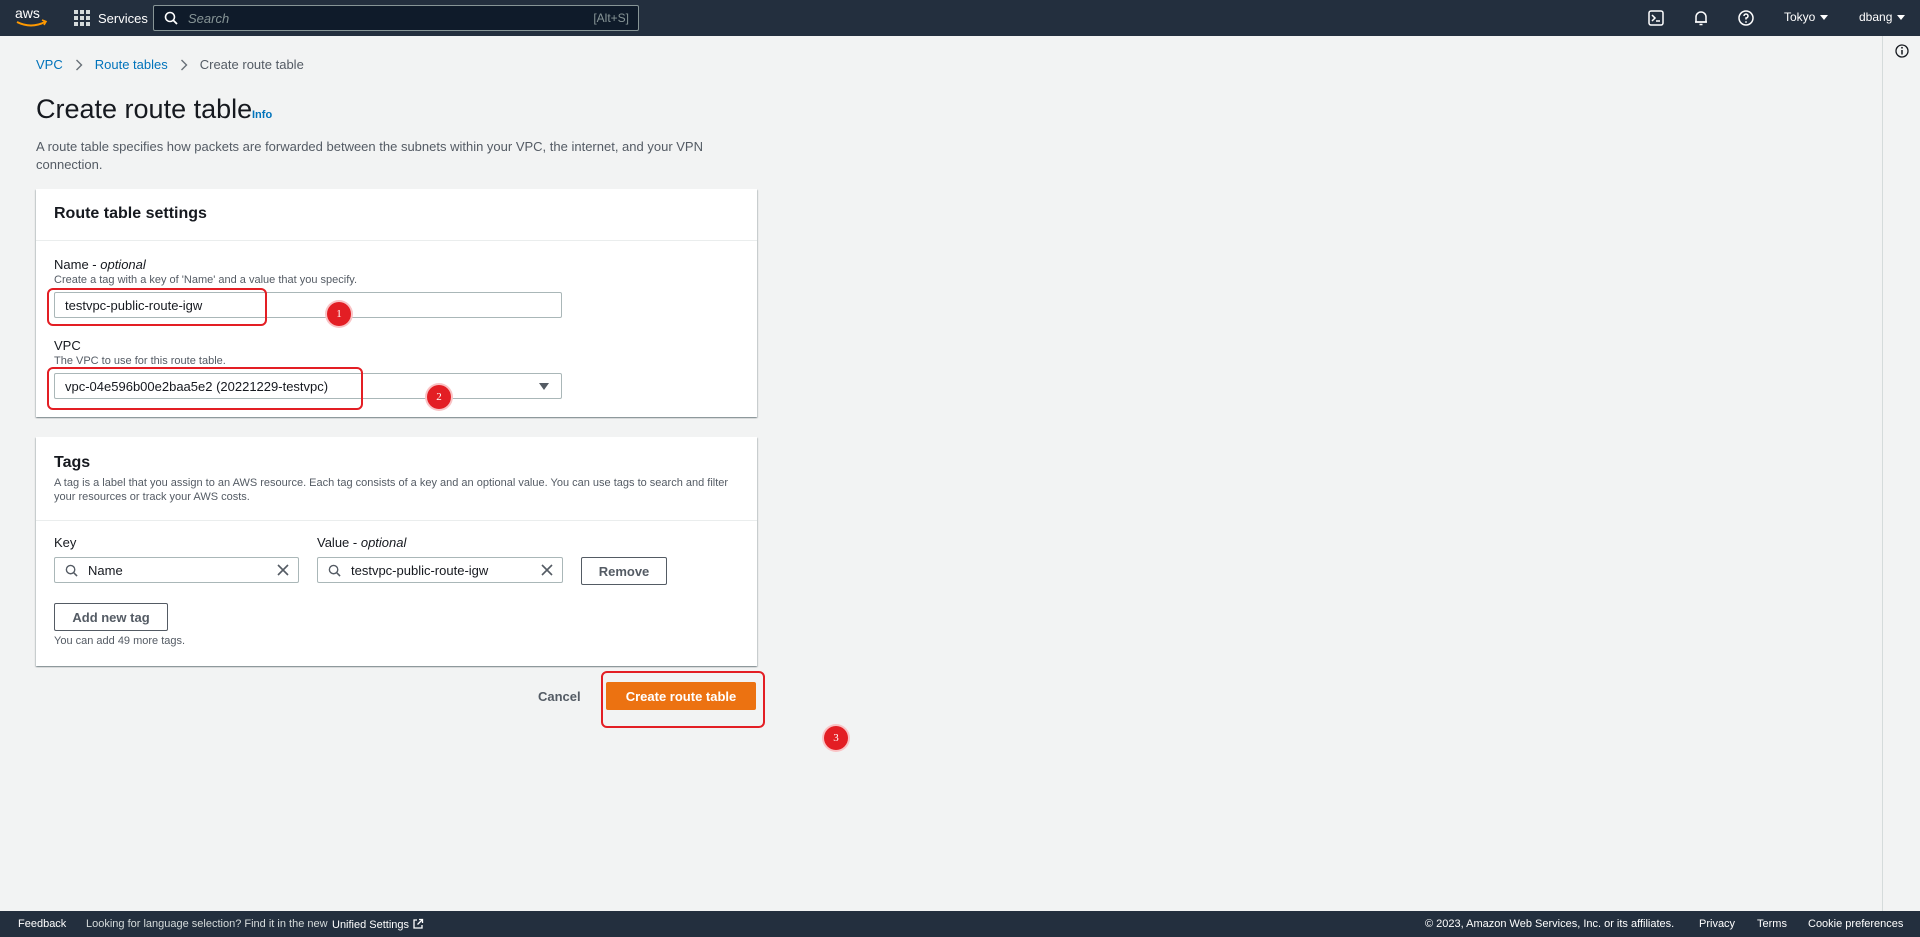 This screenshot has height=937, width=1920. What do you see at coordinates (1800, 17) in the screenshot?
I see `region-label: Tokyo` at bounding box center [1800, 17].